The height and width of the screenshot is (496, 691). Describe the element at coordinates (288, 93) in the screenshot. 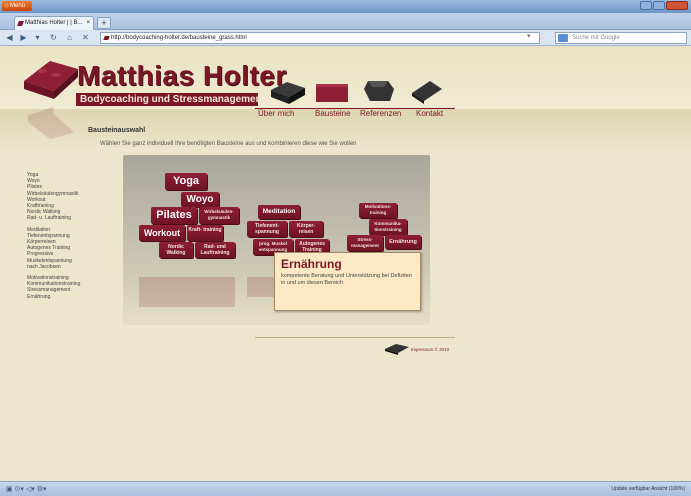

I see `nav-brick-ueber-mich-icon` at that location.